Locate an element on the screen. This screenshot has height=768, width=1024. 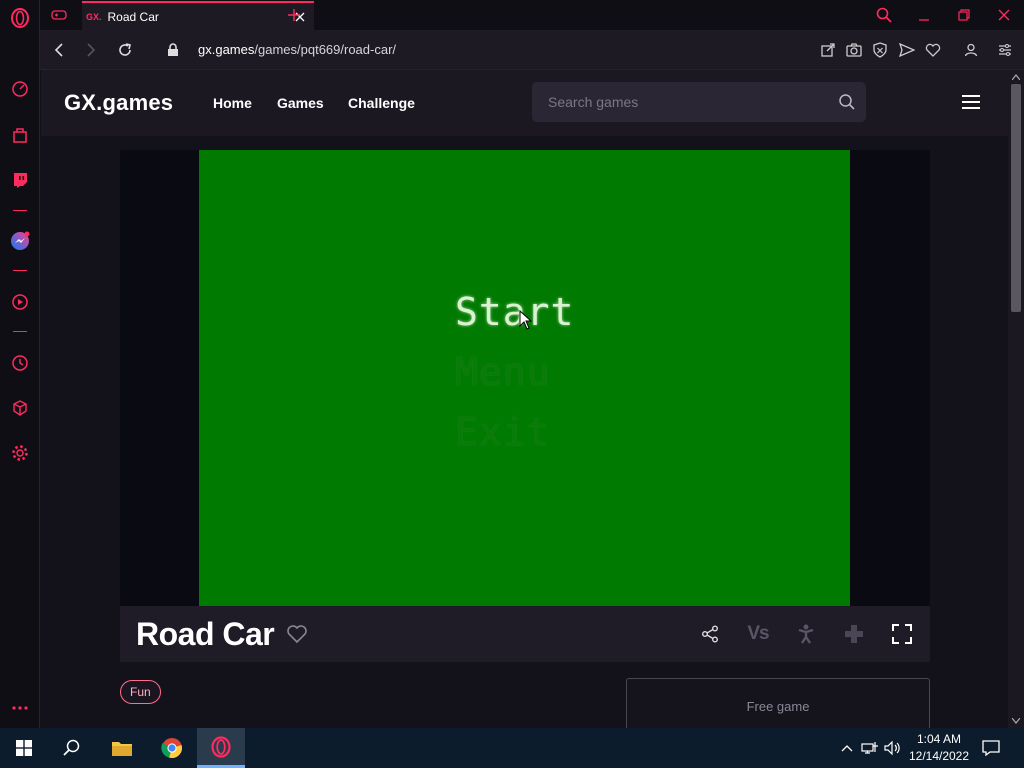
url-path: /games/pqt669/road-car/ is located at coordinates (325, 49).